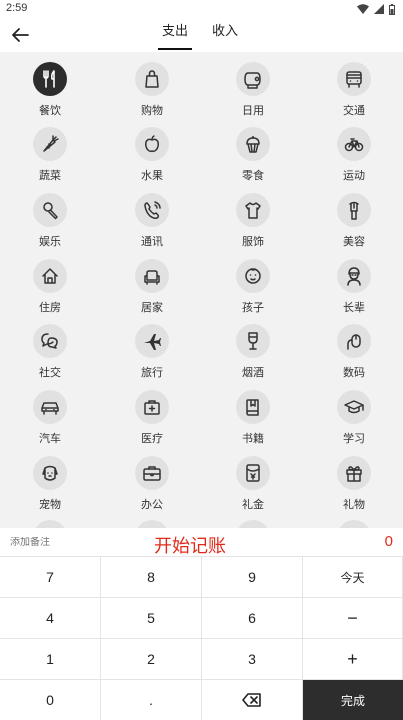 The width and height of the screenshot is (403, 720). What do you see at coordinates (152, 372) in the screenshot?
I see `category-label: 旅行` at bounding box center [152, 372].